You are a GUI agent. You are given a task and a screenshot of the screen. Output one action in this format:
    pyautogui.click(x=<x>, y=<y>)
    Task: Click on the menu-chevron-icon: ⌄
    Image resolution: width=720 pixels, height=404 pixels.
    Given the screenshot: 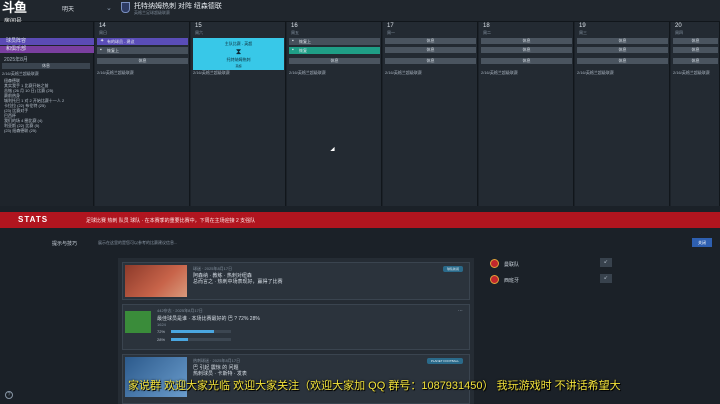 What is the action you would take?
    pyautogui.click(x=109, y=8)
    